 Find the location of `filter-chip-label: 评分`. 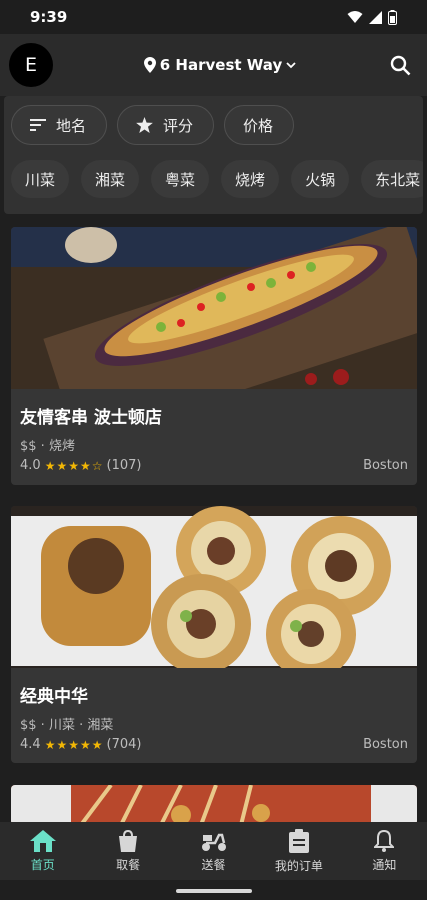

filter-chip-label: 评分 is located at coordinates (178, 125).